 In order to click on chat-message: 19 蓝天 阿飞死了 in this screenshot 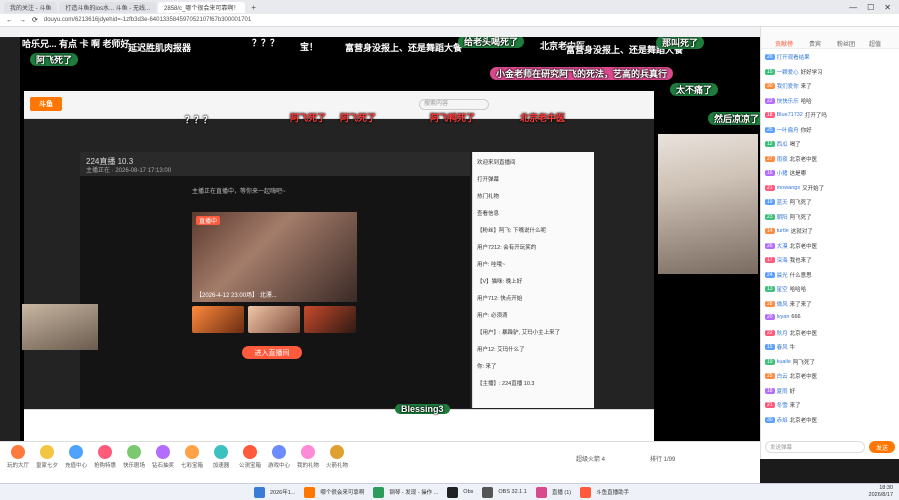, I will do `click(831, 202)`.